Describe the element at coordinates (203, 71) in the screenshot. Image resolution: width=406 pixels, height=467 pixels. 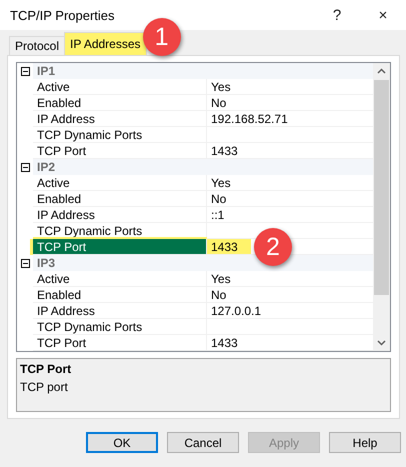
I see `group-header: IP1` at that location.